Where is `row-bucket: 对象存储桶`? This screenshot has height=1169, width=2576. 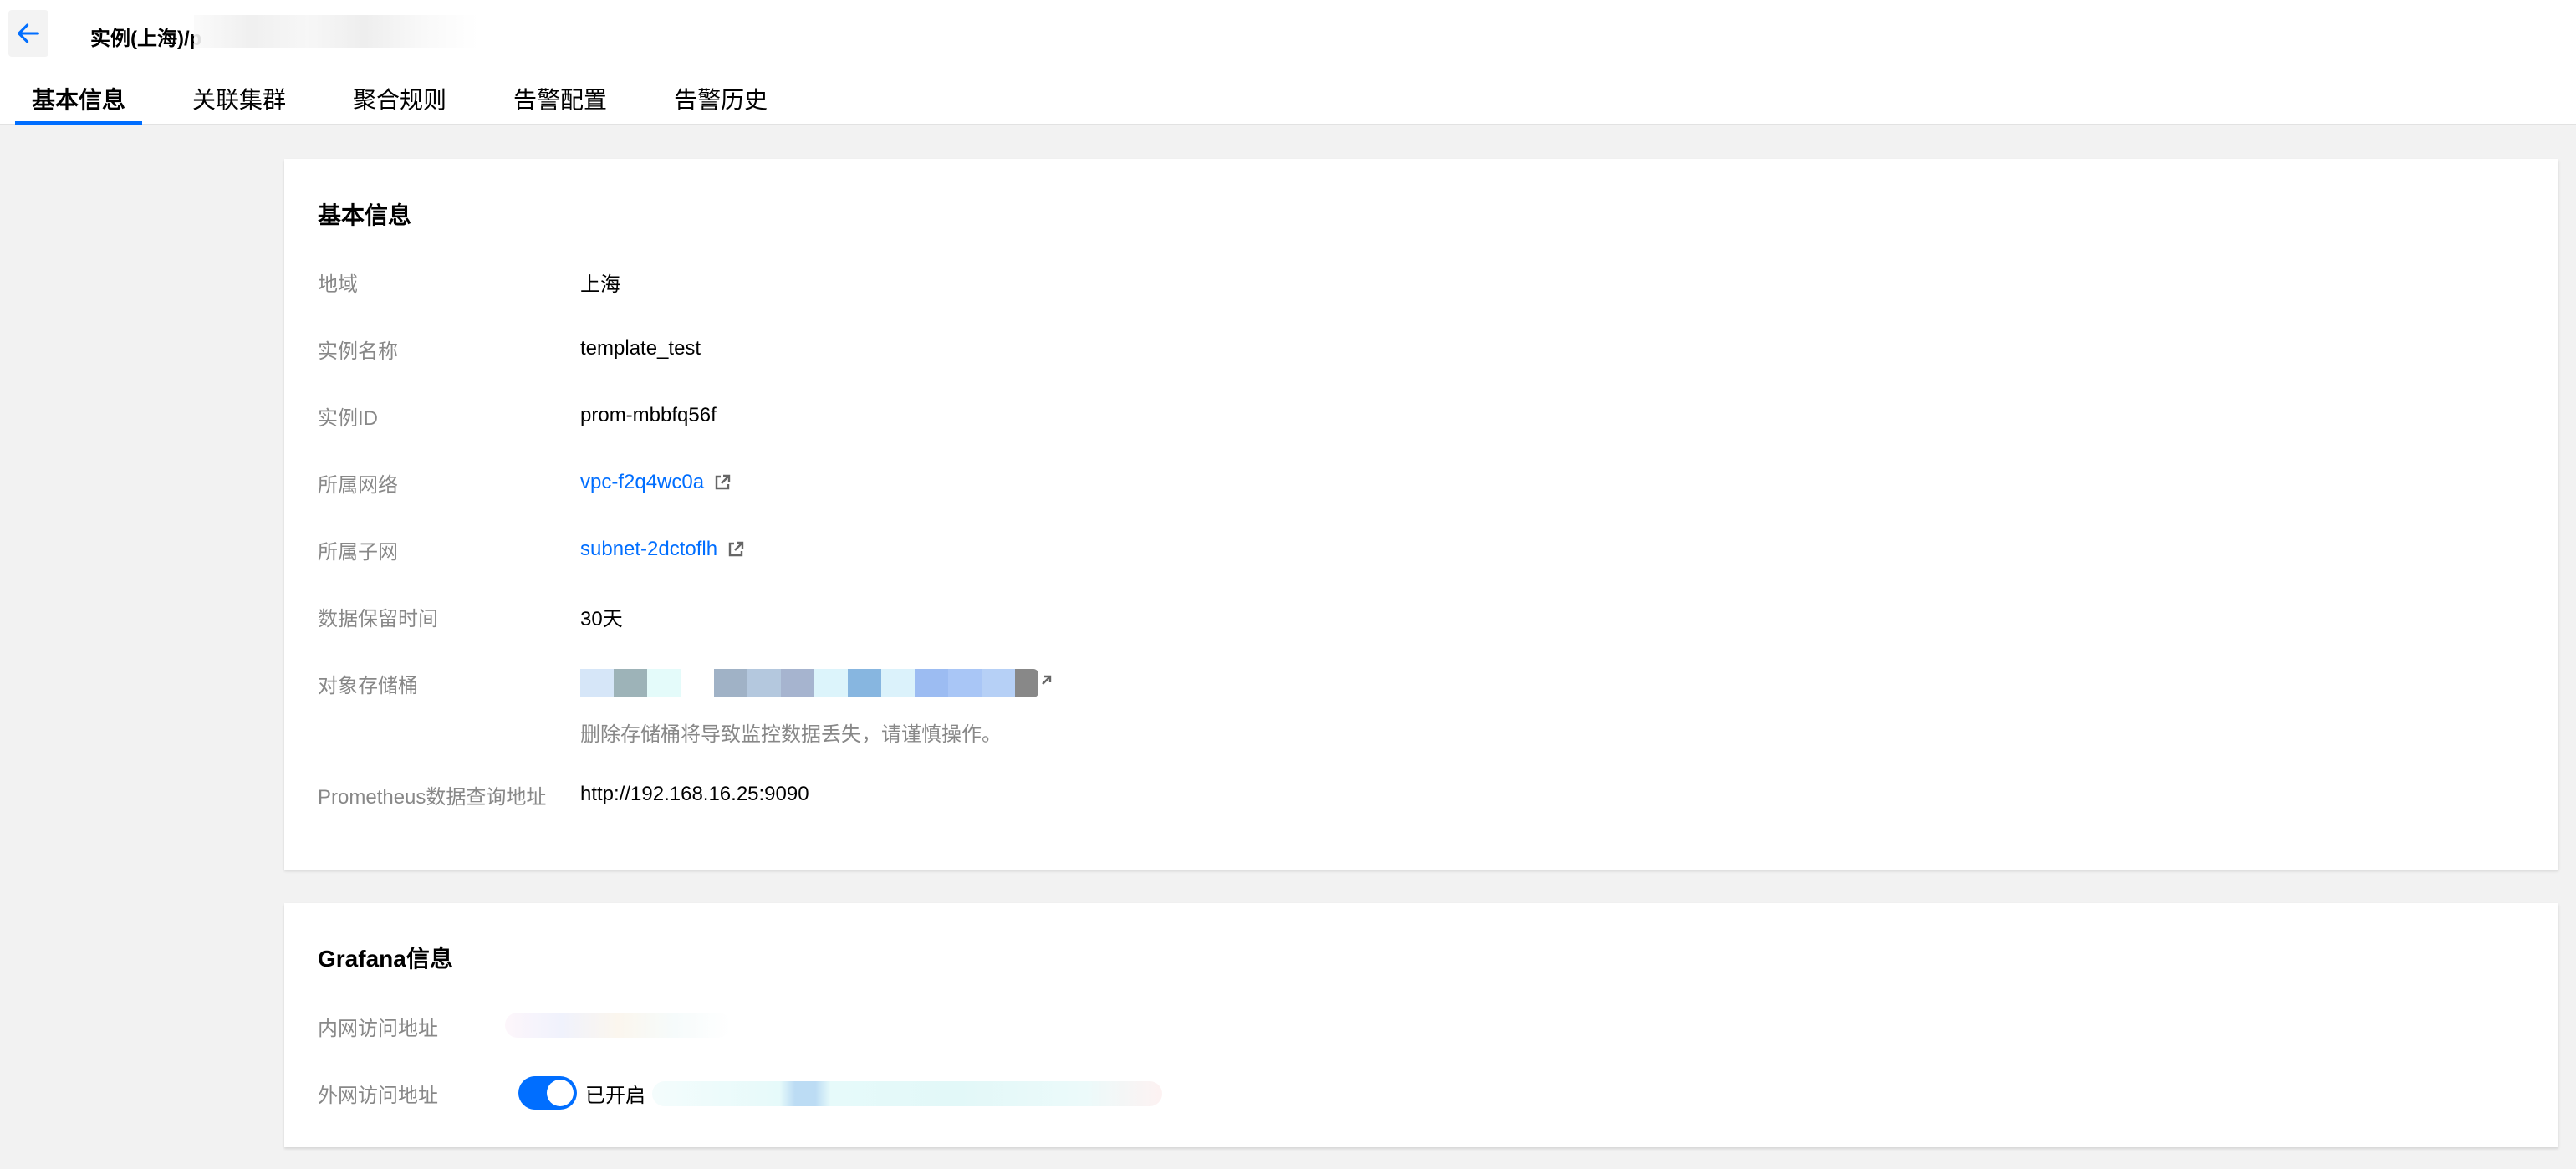
row-bucket: 对象存储桶 is located at coordinates (685, 683).